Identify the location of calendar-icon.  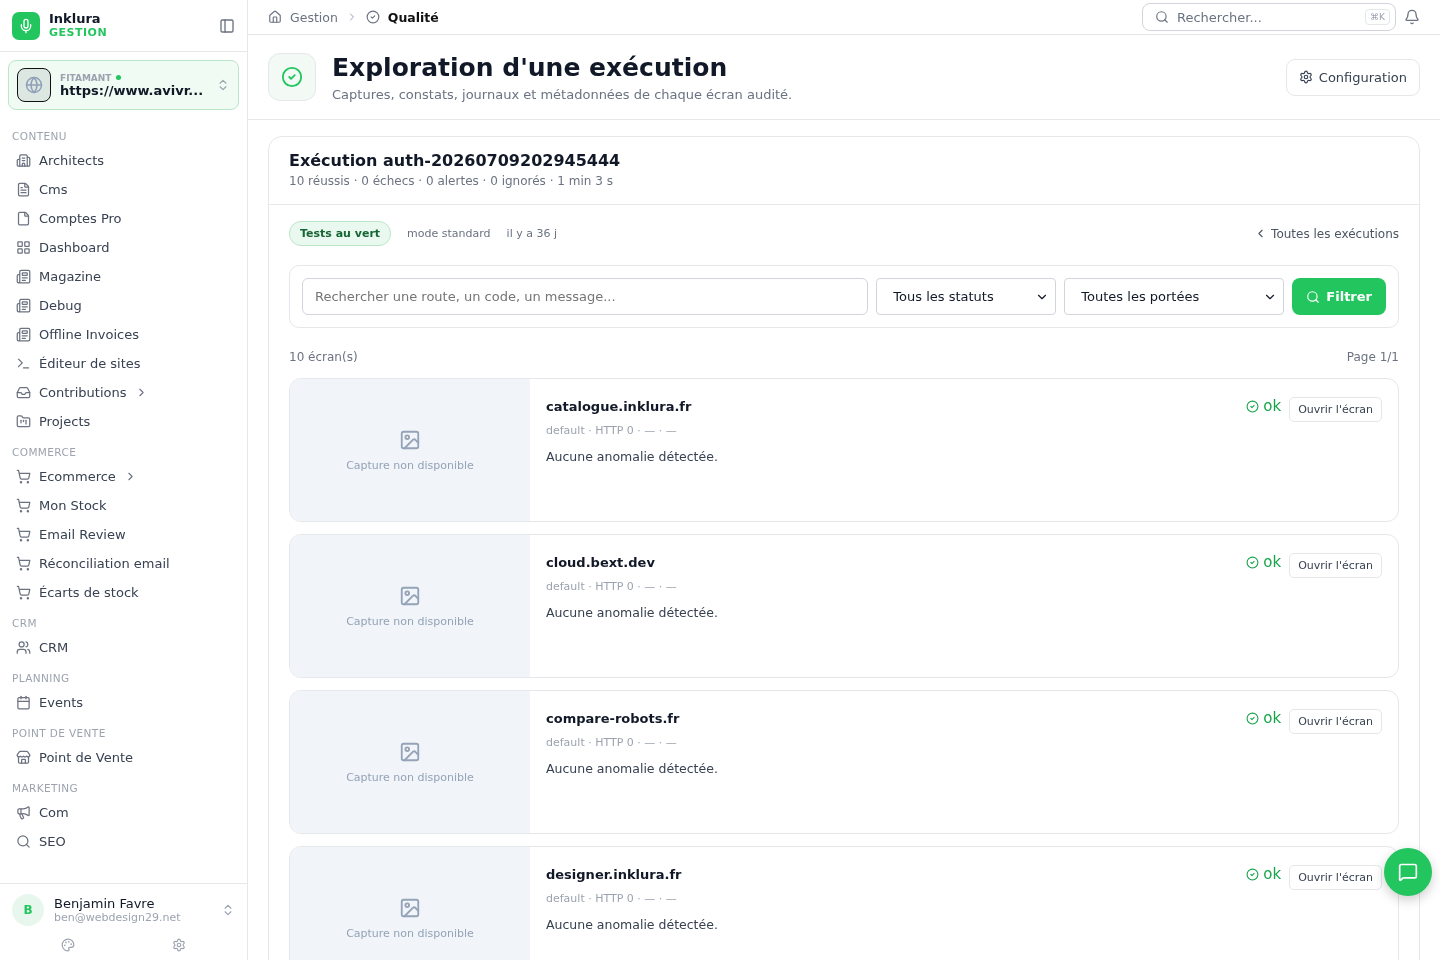
(23, 702).